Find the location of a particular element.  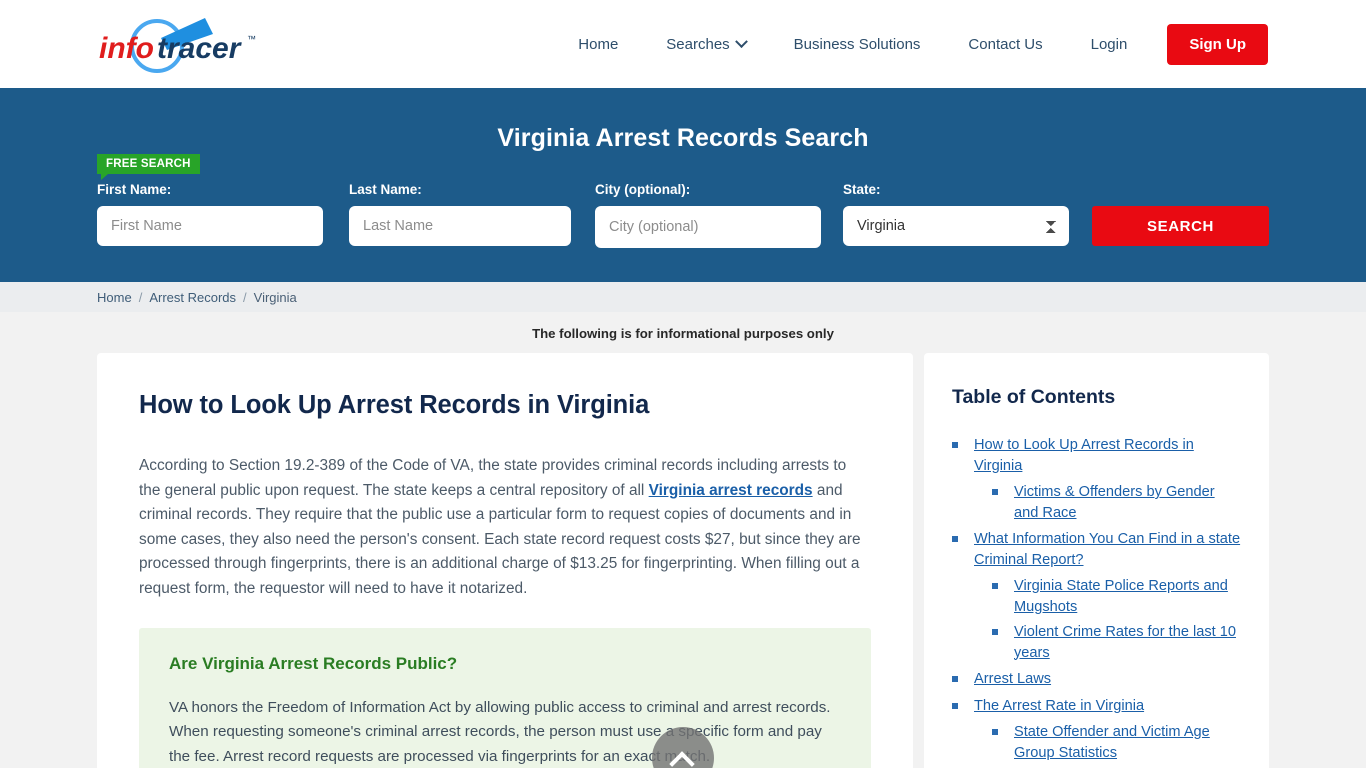

nav-item-home: Home is located at coordinates (598, 44).